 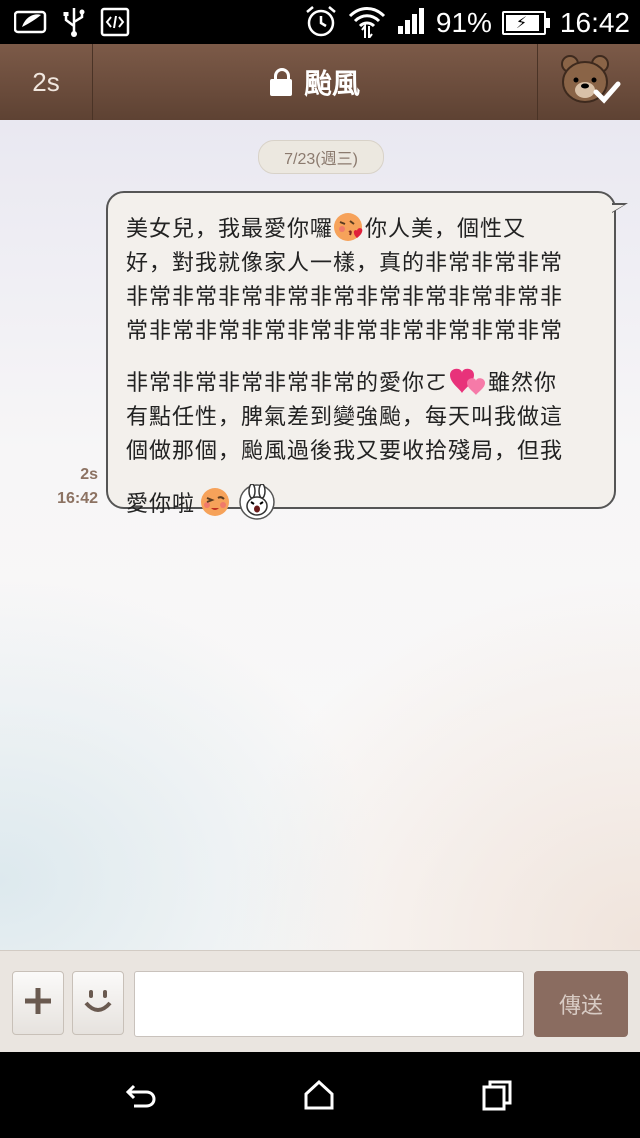 What do you see at coordinates (363, 384) in the screenshot?
I see `message-line: 非常非常非常非常非常的愛你ㄛ 雖然你` at bounding box center [363, 384].